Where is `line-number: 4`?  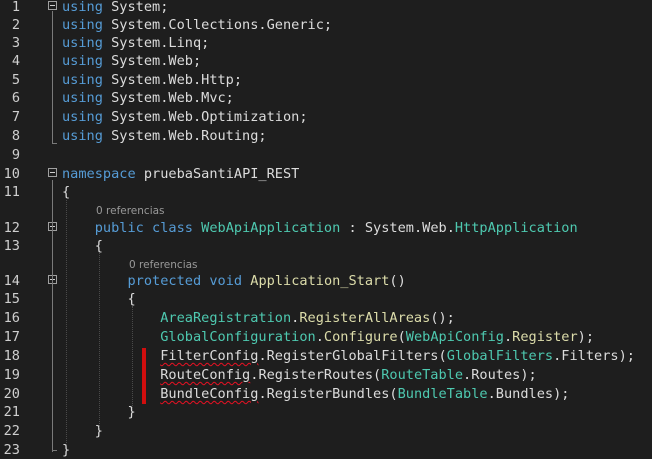 line-number: 4 is located at coordinates (15, 61).